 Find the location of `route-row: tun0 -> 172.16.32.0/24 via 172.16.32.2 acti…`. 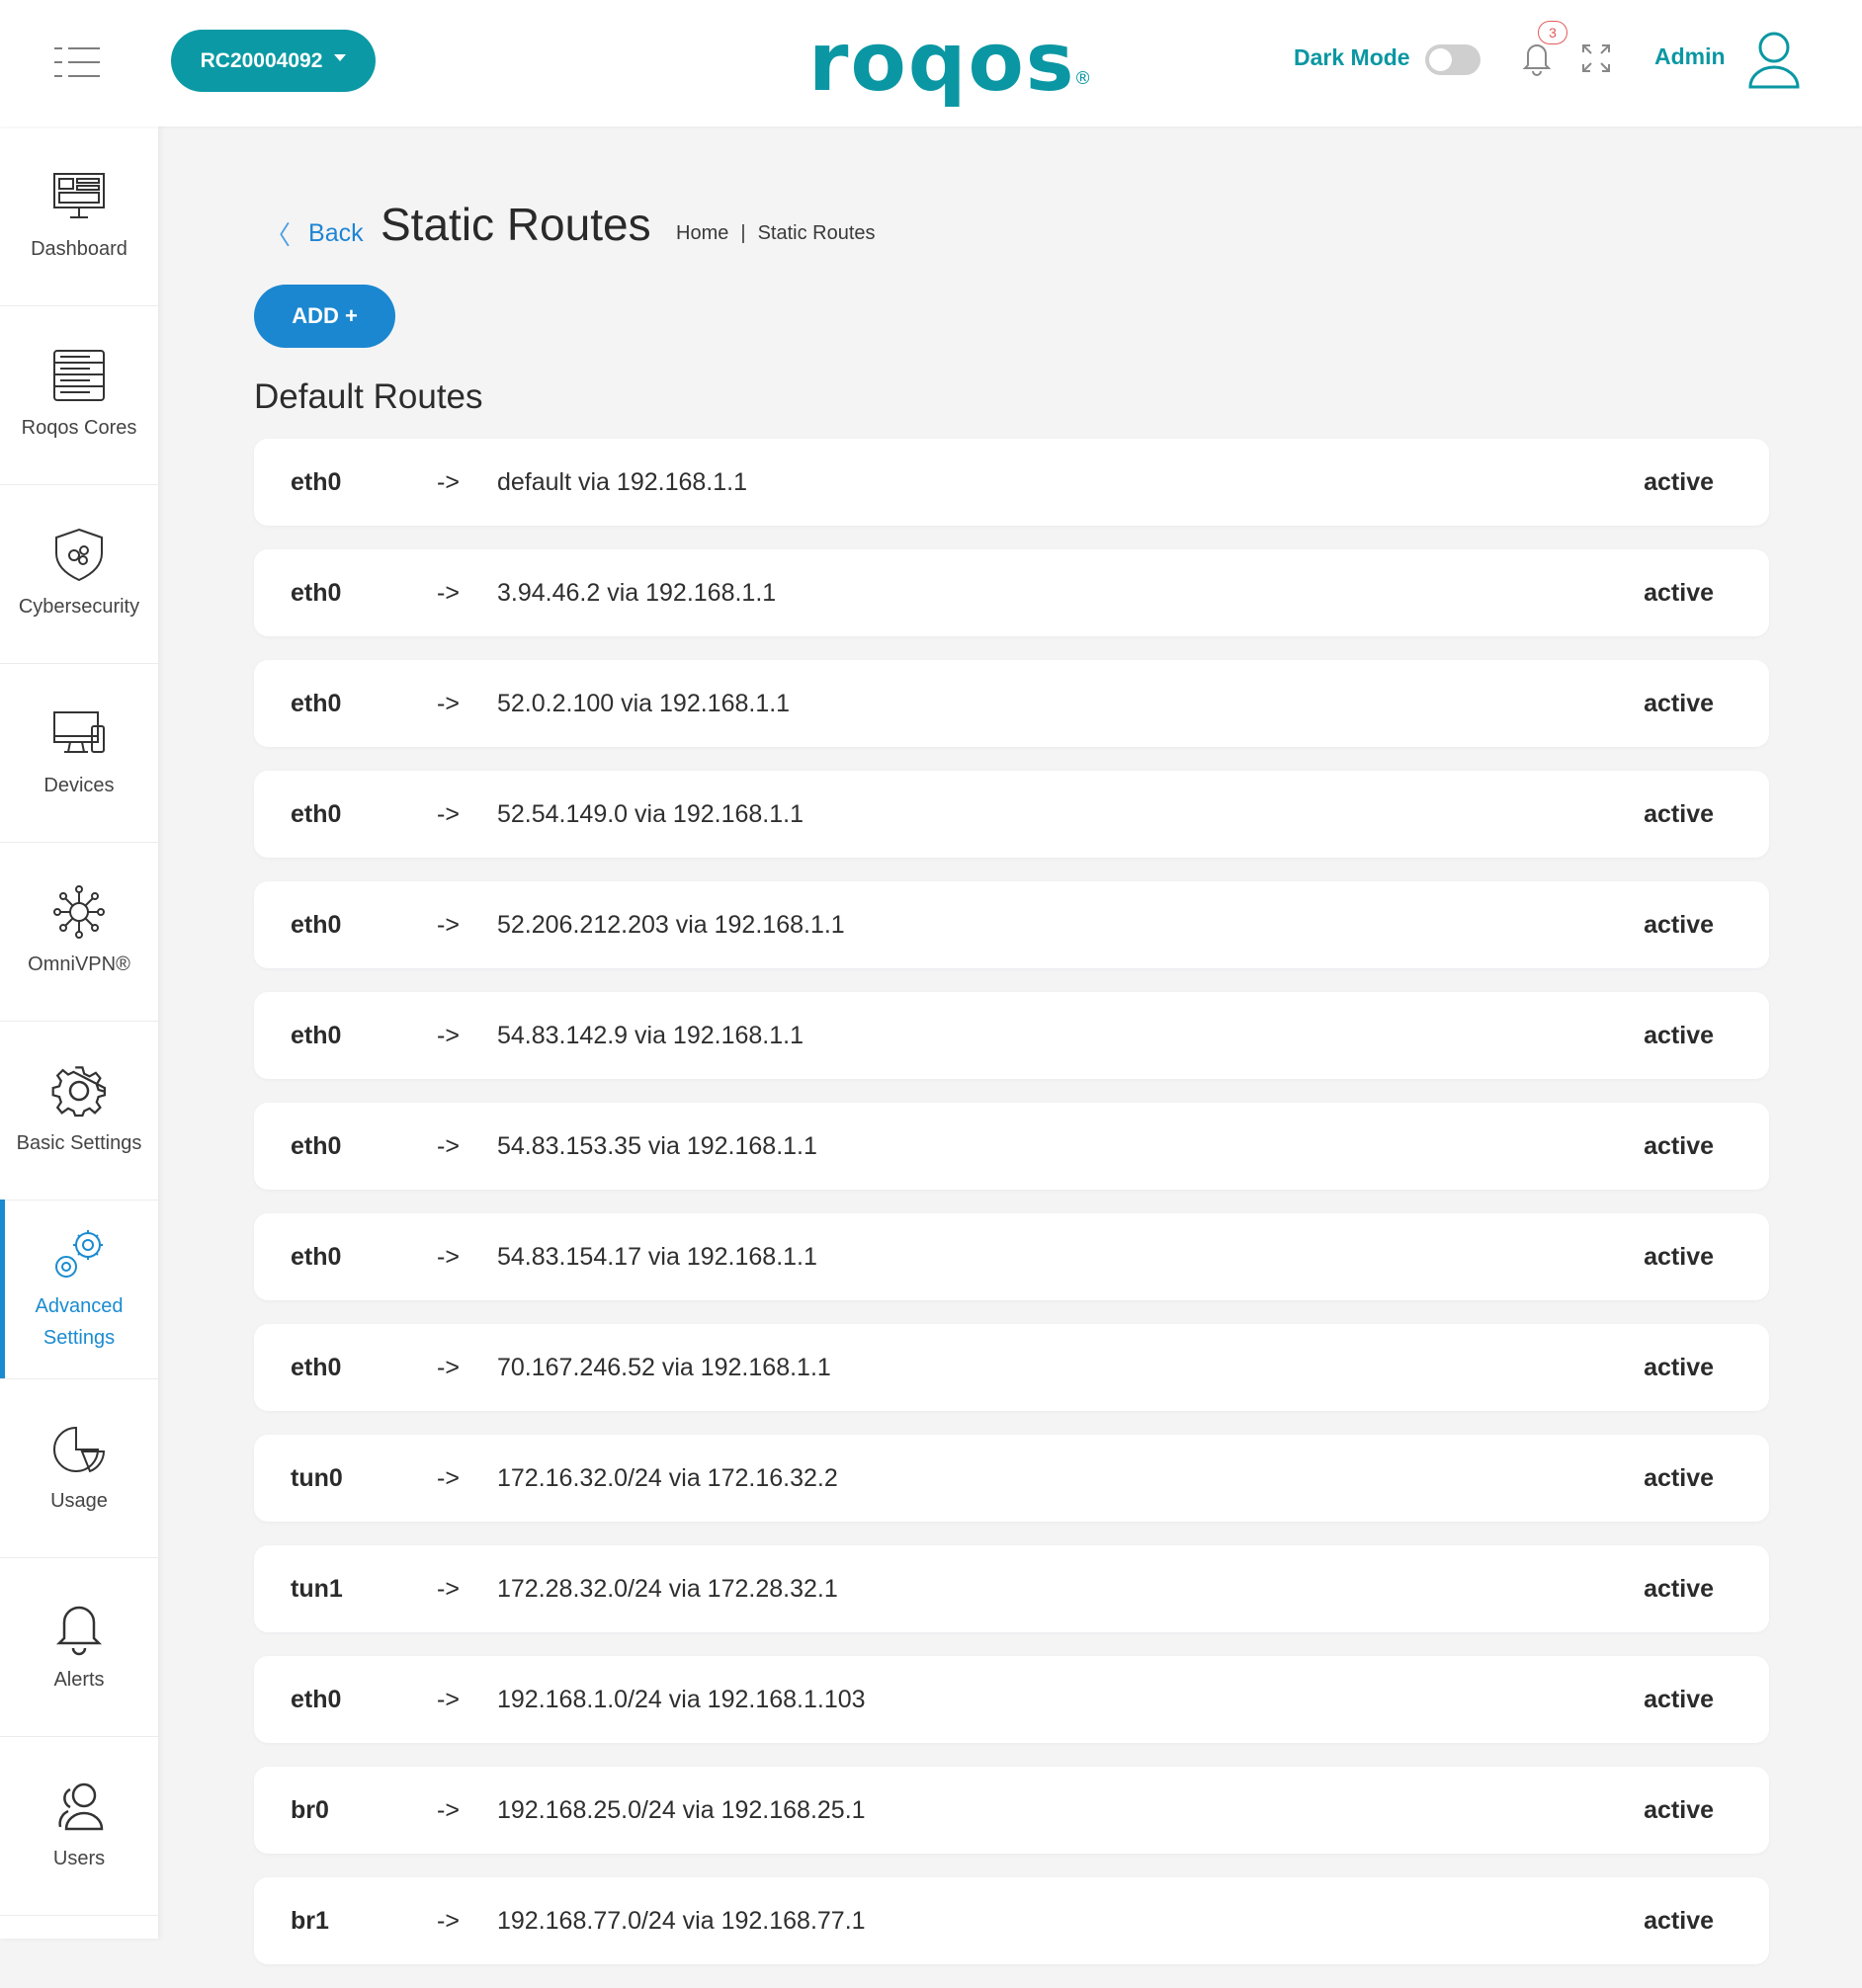

route-row: tun0 -> 172.16.32.0/24 via 172.16.32.2 acti… is located at coordinates (1011, 1478).